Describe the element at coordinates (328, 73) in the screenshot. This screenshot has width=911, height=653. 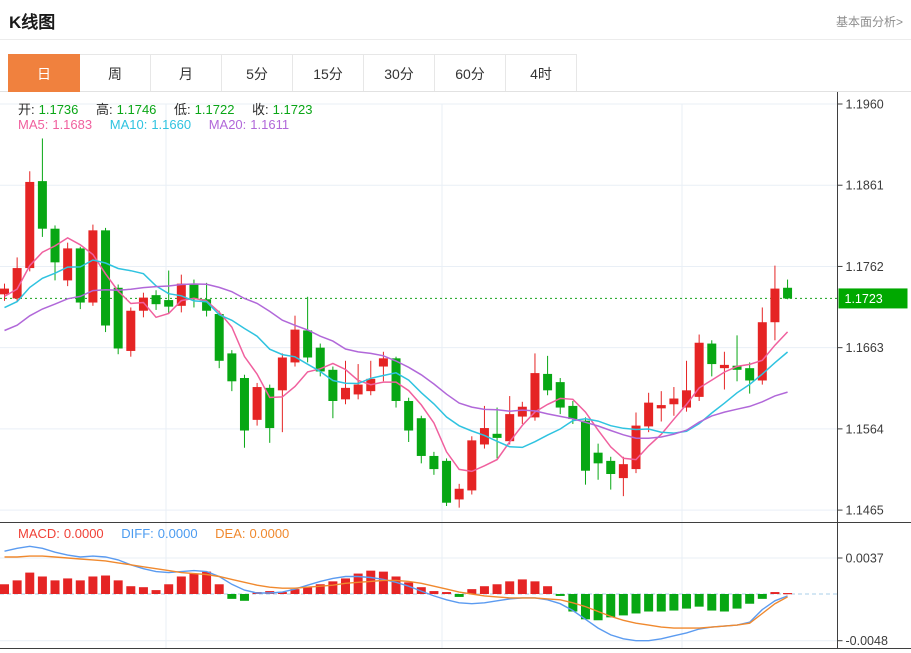
I see `tab-15min: 15分` at that location.